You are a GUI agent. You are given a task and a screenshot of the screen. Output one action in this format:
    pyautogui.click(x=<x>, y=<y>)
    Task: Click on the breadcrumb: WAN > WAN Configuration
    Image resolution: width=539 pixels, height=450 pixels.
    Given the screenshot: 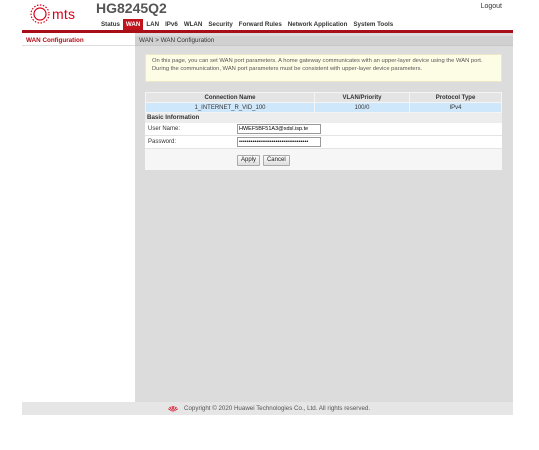 What is the action you would take?
    pyautogui.click(x=324, y=41)
    